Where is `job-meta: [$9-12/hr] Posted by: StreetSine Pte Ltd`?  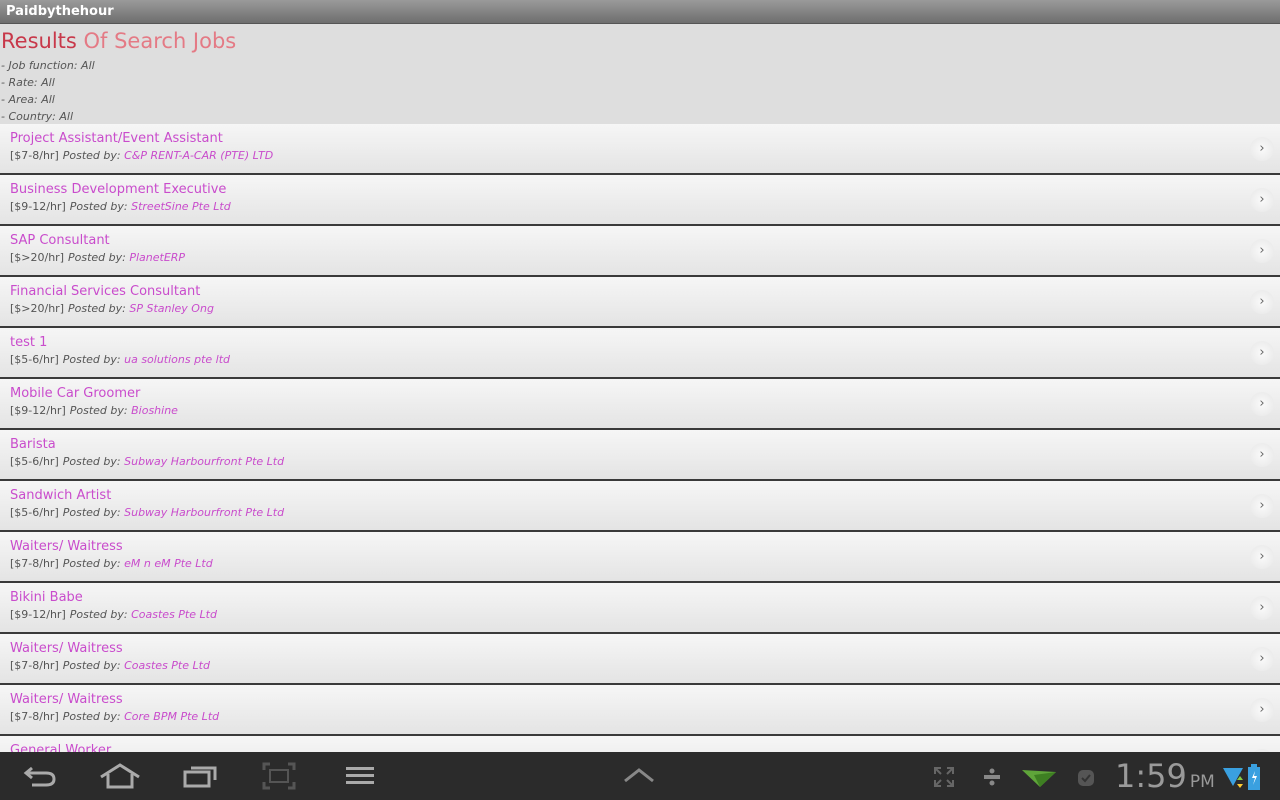
job-meta: [$9-12/hr] Posted by: StreetSine Pte Ltd is located at coordinates (645, 207).